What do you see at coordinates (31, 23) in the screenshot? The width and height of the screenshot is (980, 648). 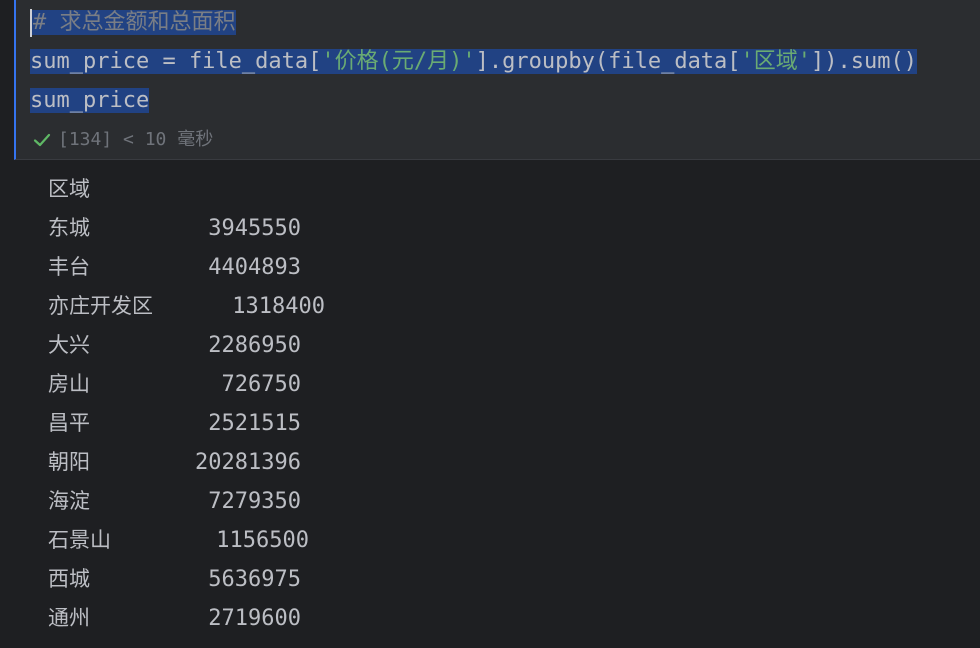 I see `text-caret` at bounding box center [31, 23].